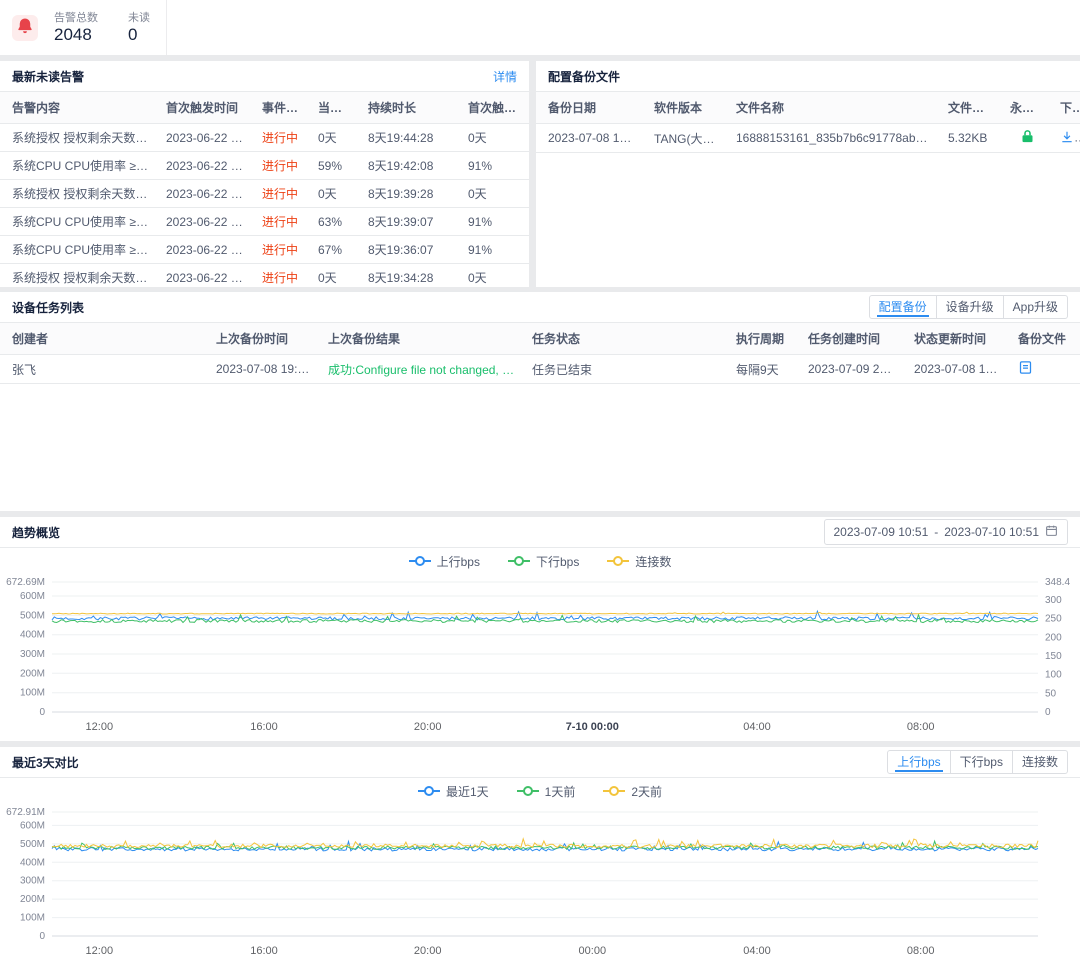  I want to click on panel-title: 最近3天对比, so click(45, 762).